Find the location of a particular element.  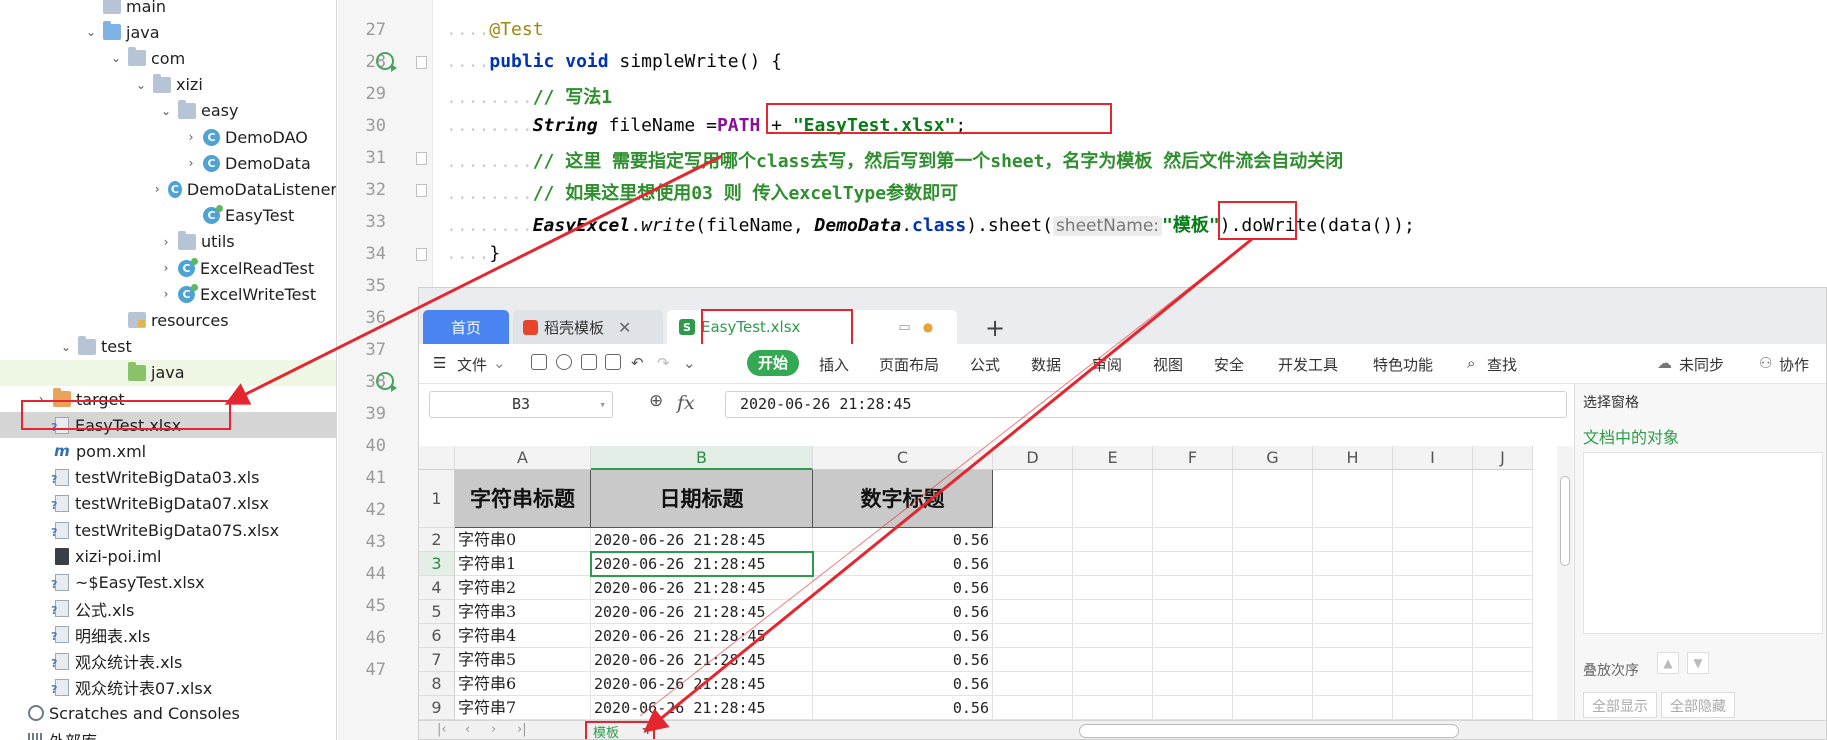

name-box: B3 ▾ is located at coordinates (521, 404).